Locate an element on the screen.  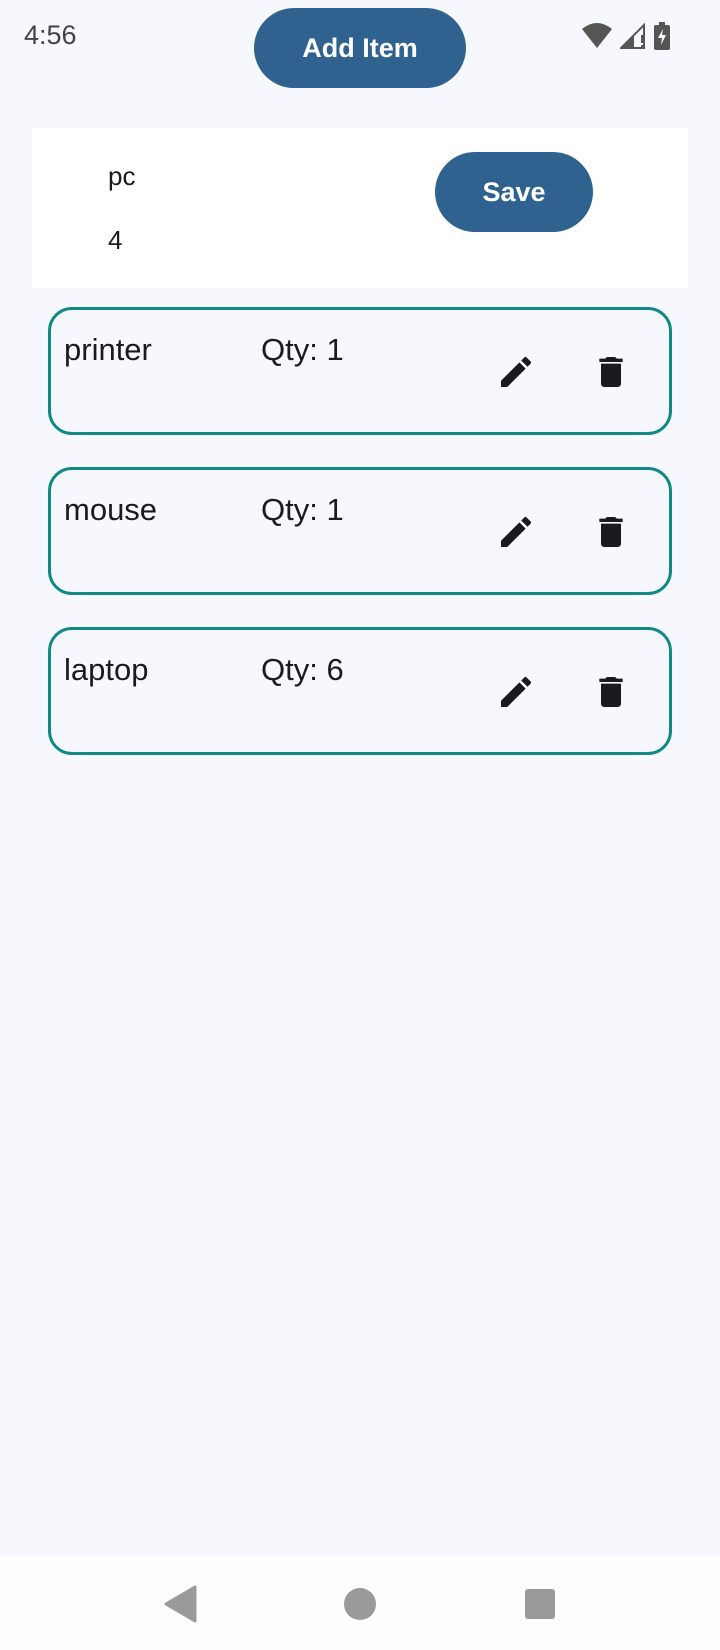
item-name: mouse is located at coordinates (111, 509).